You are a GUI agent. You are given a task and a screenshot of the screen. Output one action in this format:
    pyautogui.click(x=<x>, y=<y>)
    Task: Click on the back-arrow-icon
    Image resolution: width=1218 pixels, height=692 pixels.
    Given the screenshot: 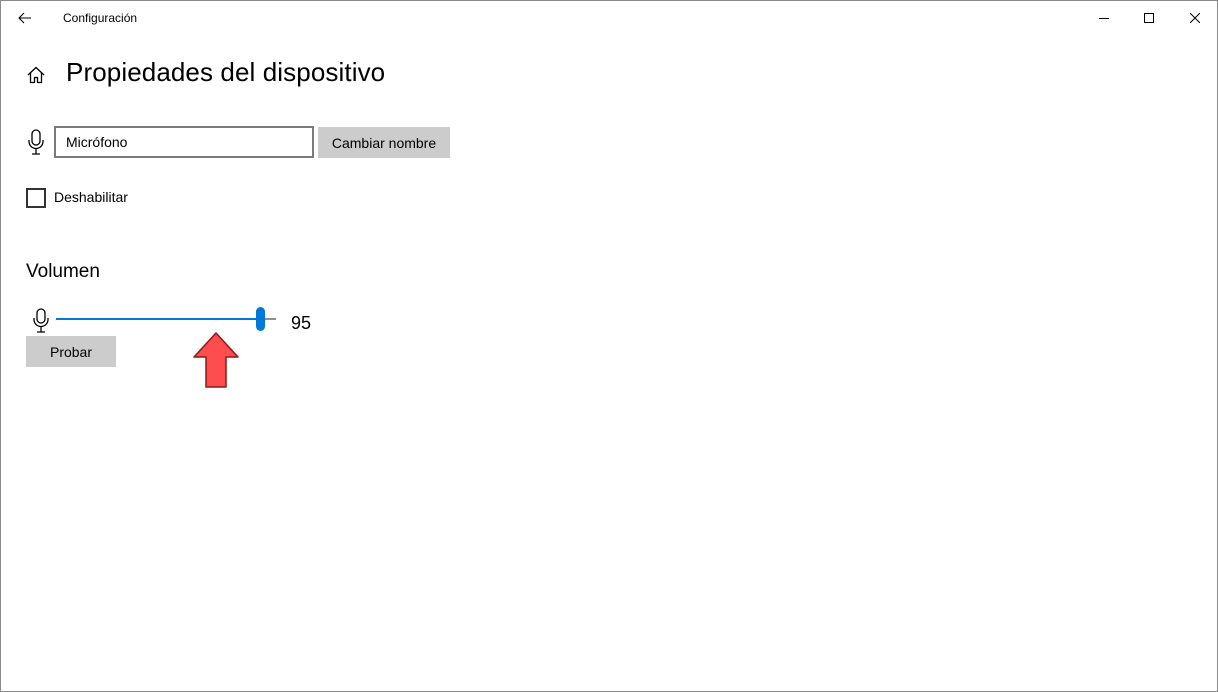 What is the action you would take?
    pyautogui.click(x=24, y=18)
    